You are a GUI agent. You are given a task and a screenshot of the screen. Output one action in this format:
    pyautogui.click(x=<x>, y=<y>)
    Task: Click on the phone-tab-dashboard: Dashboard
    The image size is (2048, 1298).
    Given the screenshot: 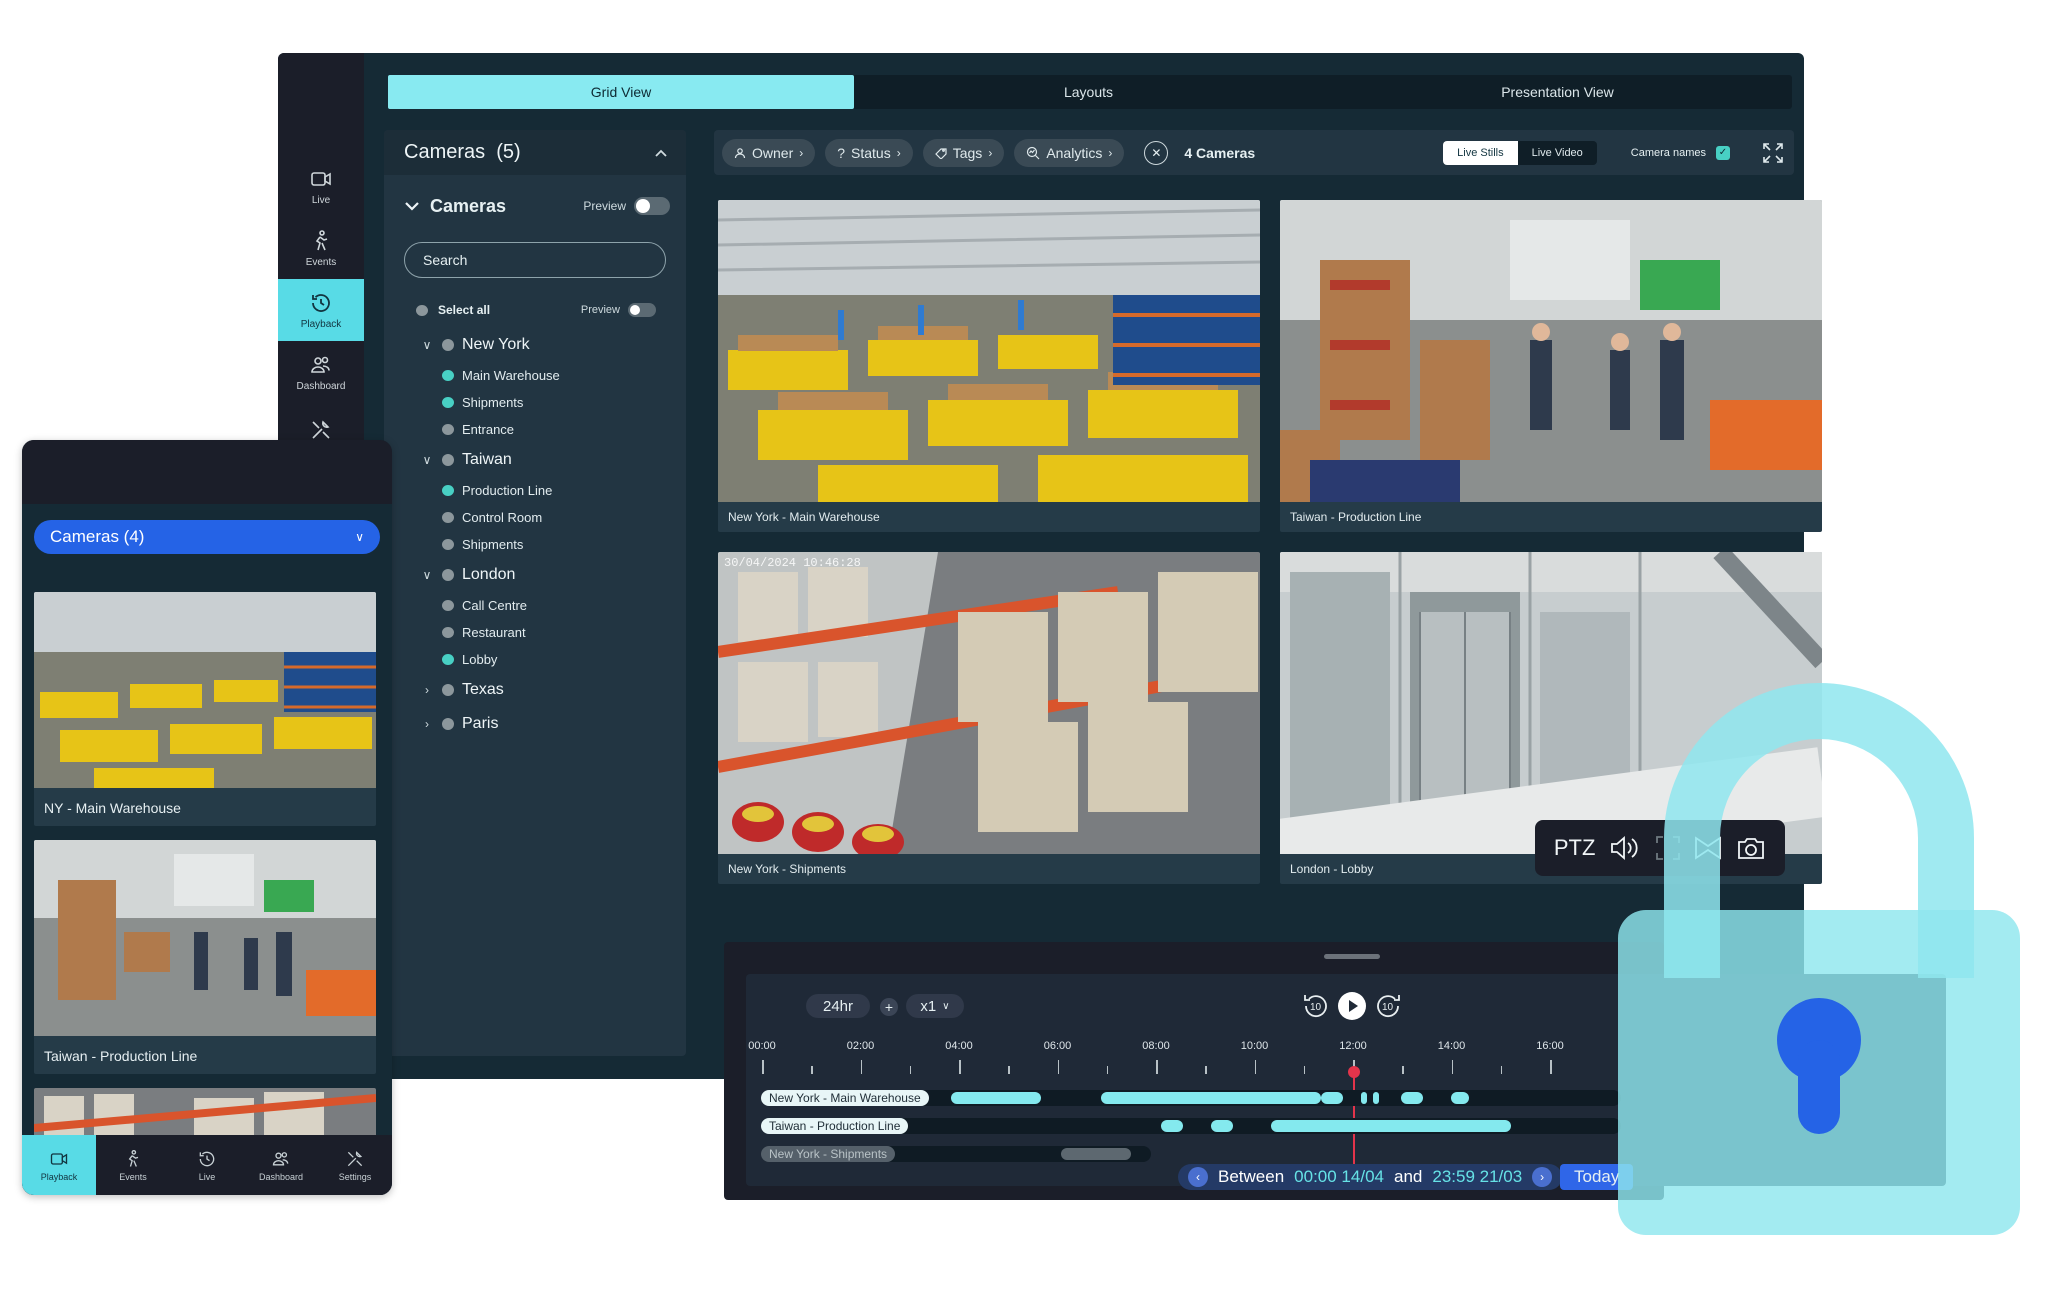 What is the action you would take?
    pyautogui.click(x=281, y=1165)
    